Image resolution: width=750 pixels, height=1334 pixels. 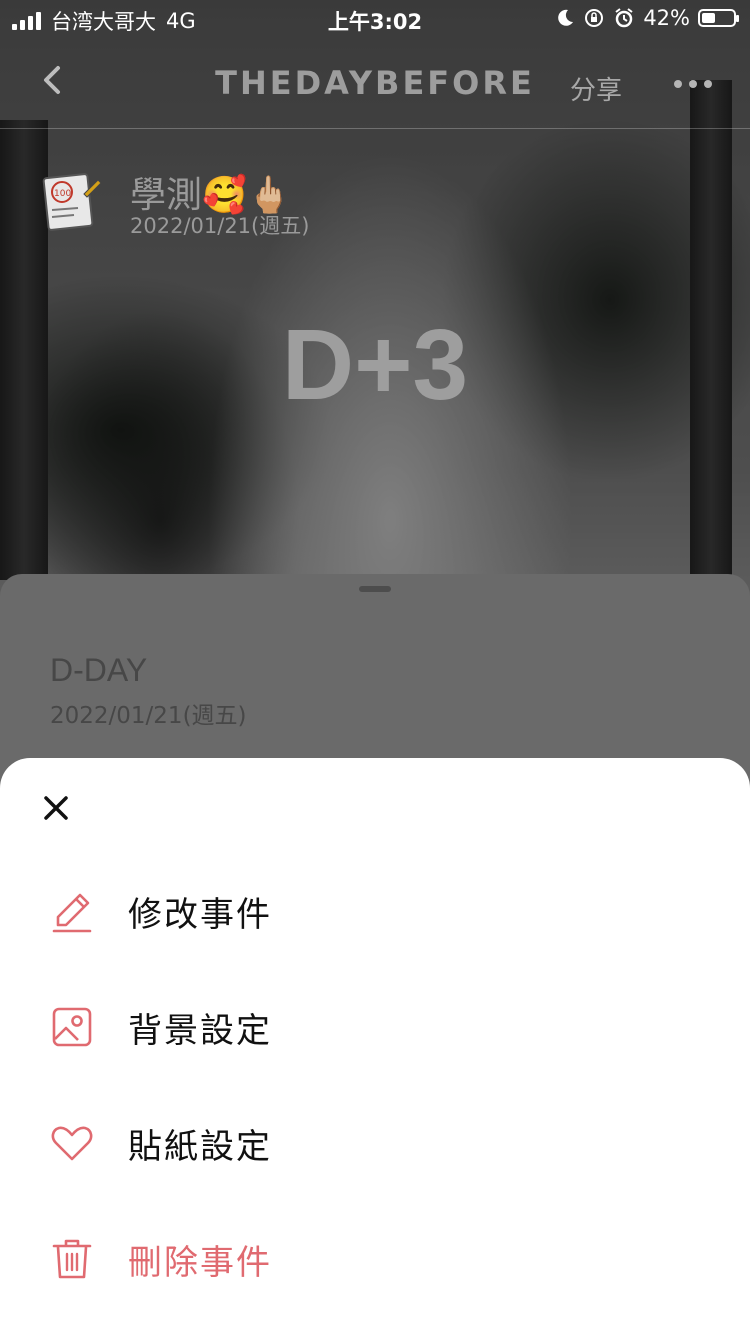 I want to click on close-icon, so click(x=56, y=808).